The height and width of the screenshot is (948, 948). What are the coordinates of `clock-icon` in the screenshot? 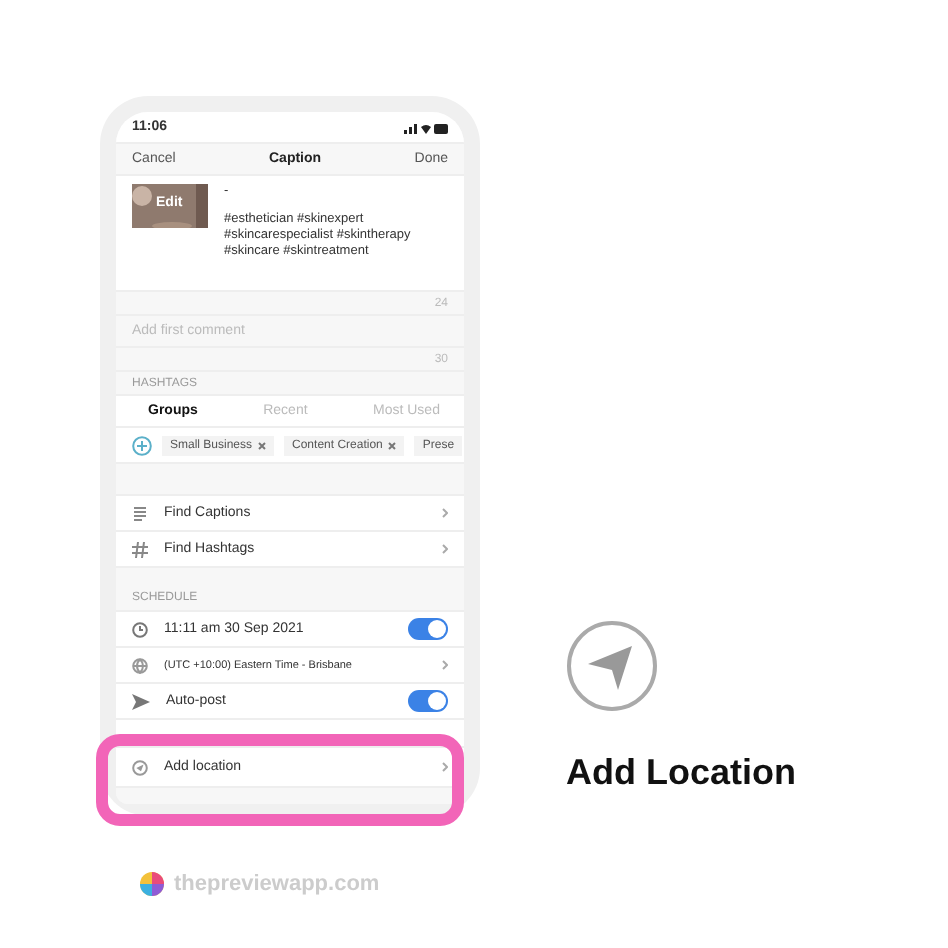 It's located at (140, 629).